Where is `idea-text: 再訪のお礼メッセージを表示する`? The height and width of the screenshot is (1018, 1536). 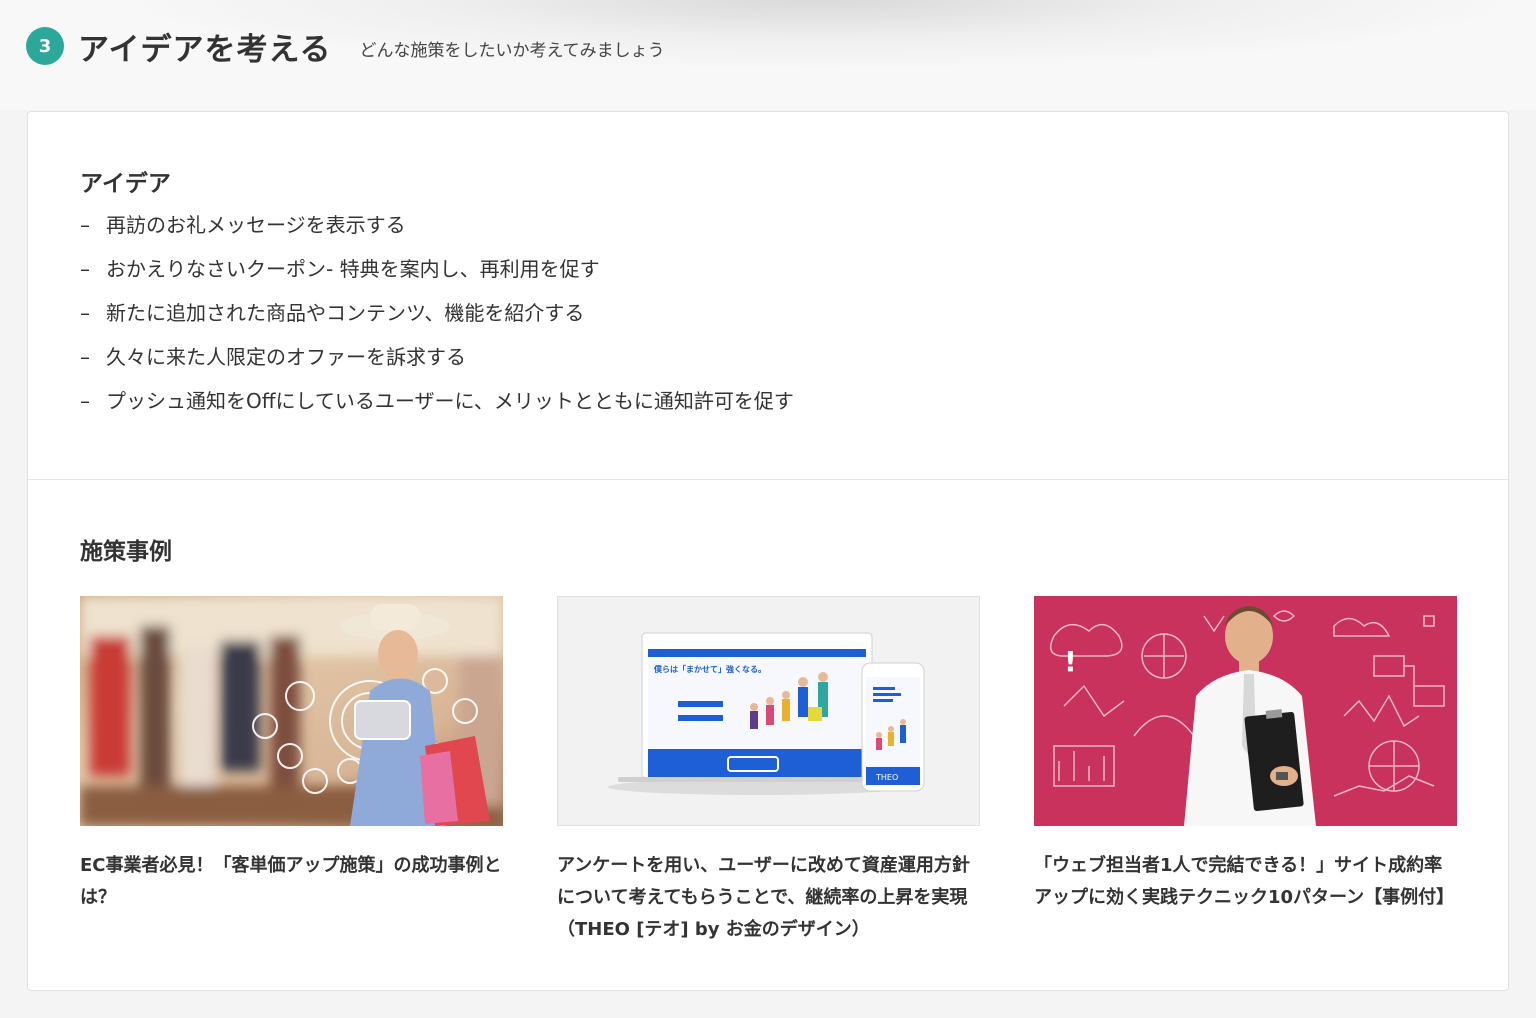 idea-text: 再訪のお礼メッセージを表示する is located at coordinates (256, 225).